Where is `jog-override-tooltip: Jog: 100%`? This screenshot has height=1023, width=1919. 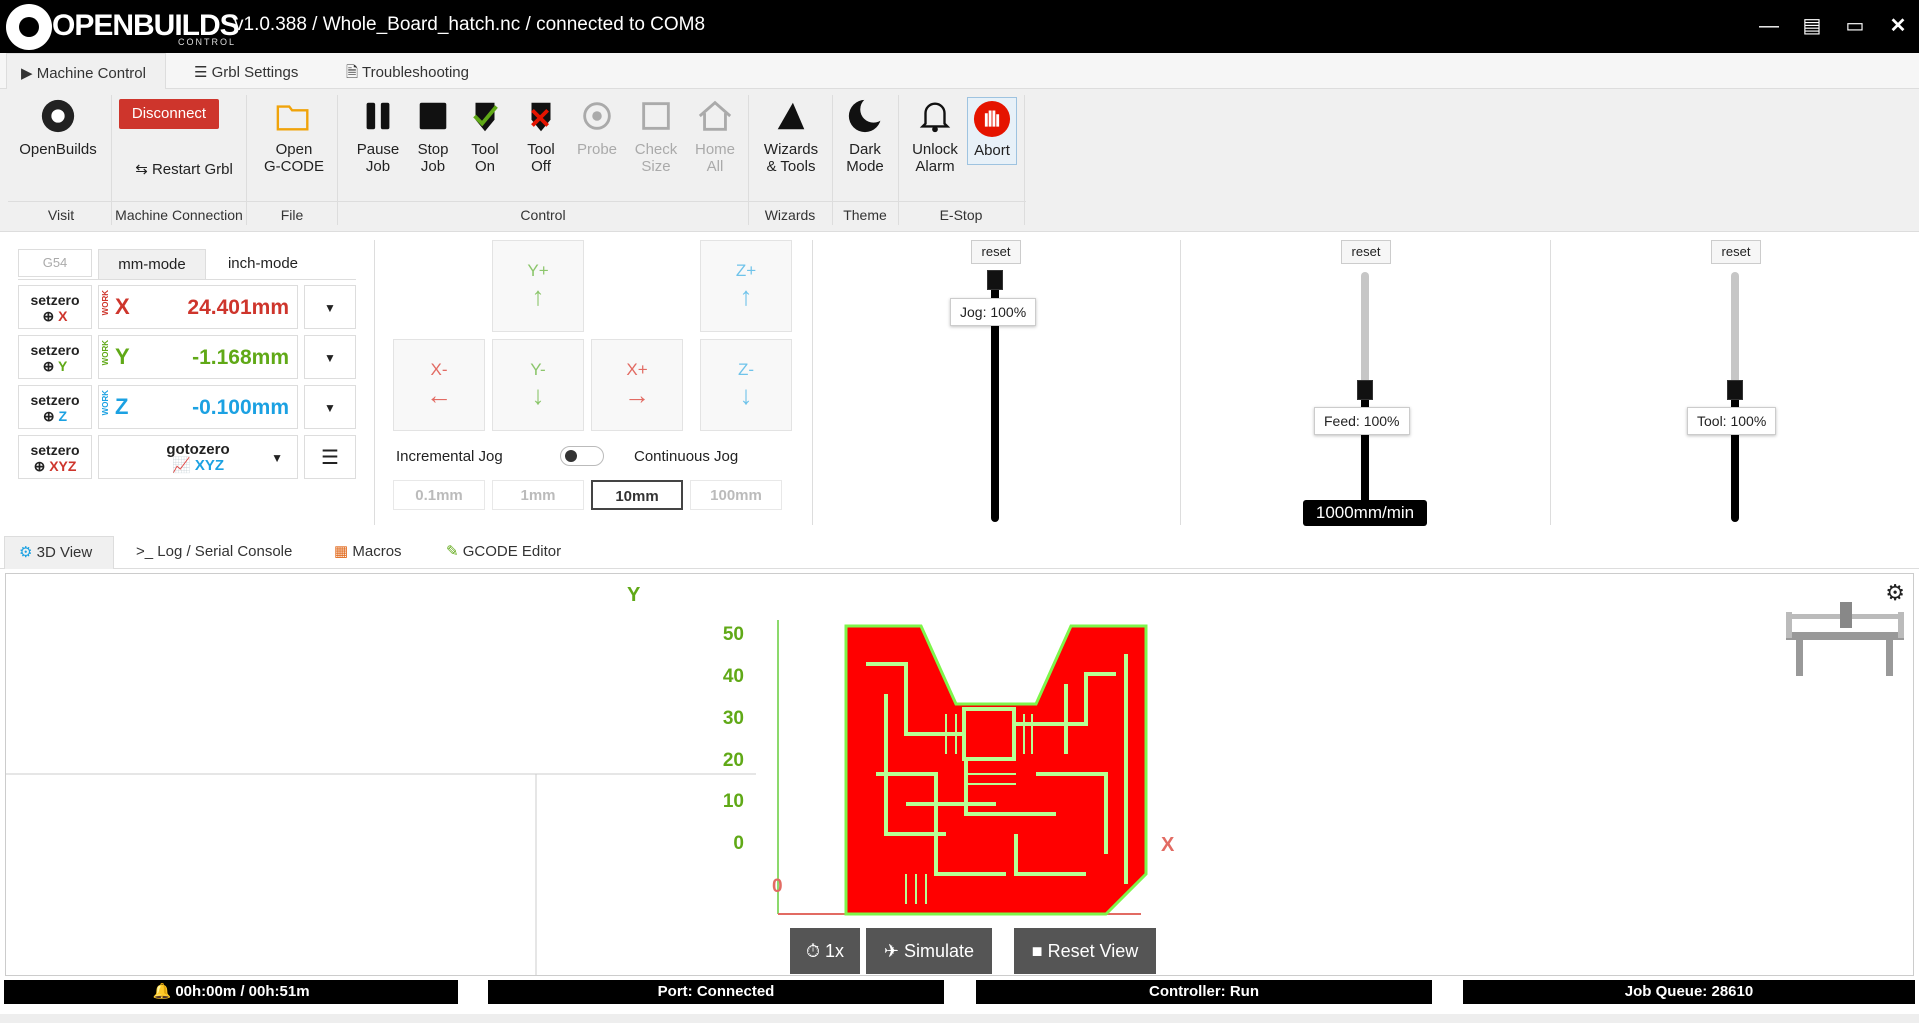
jog-override-tooltip: Jog: 100% is located at coordinates (993, 312).